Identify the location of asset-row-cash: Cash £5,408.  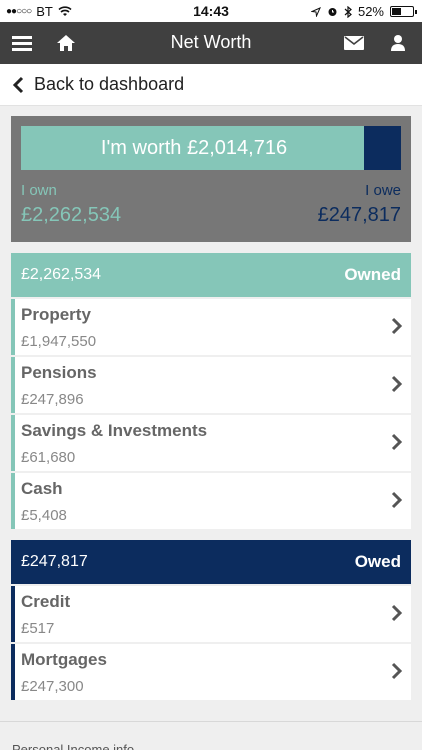
(211, 501).